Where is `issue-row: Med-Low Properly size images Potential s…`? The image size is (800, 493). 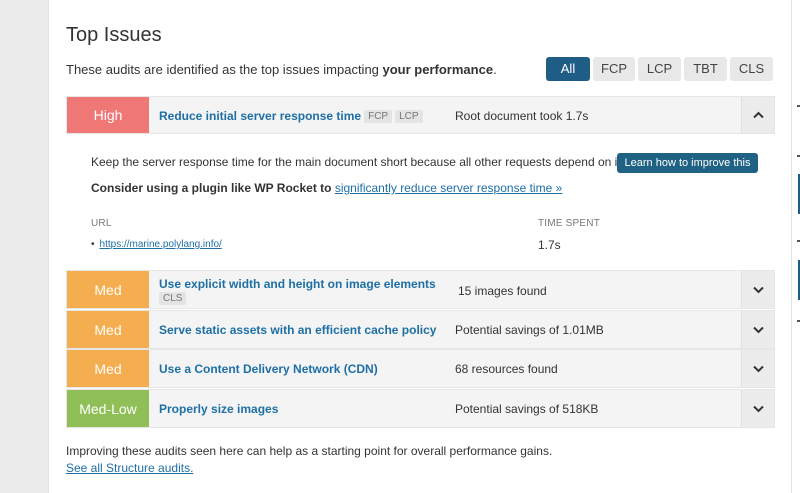 issue-row: Med-Low Properly size images Potential s… is located at coordinates (420, 408).